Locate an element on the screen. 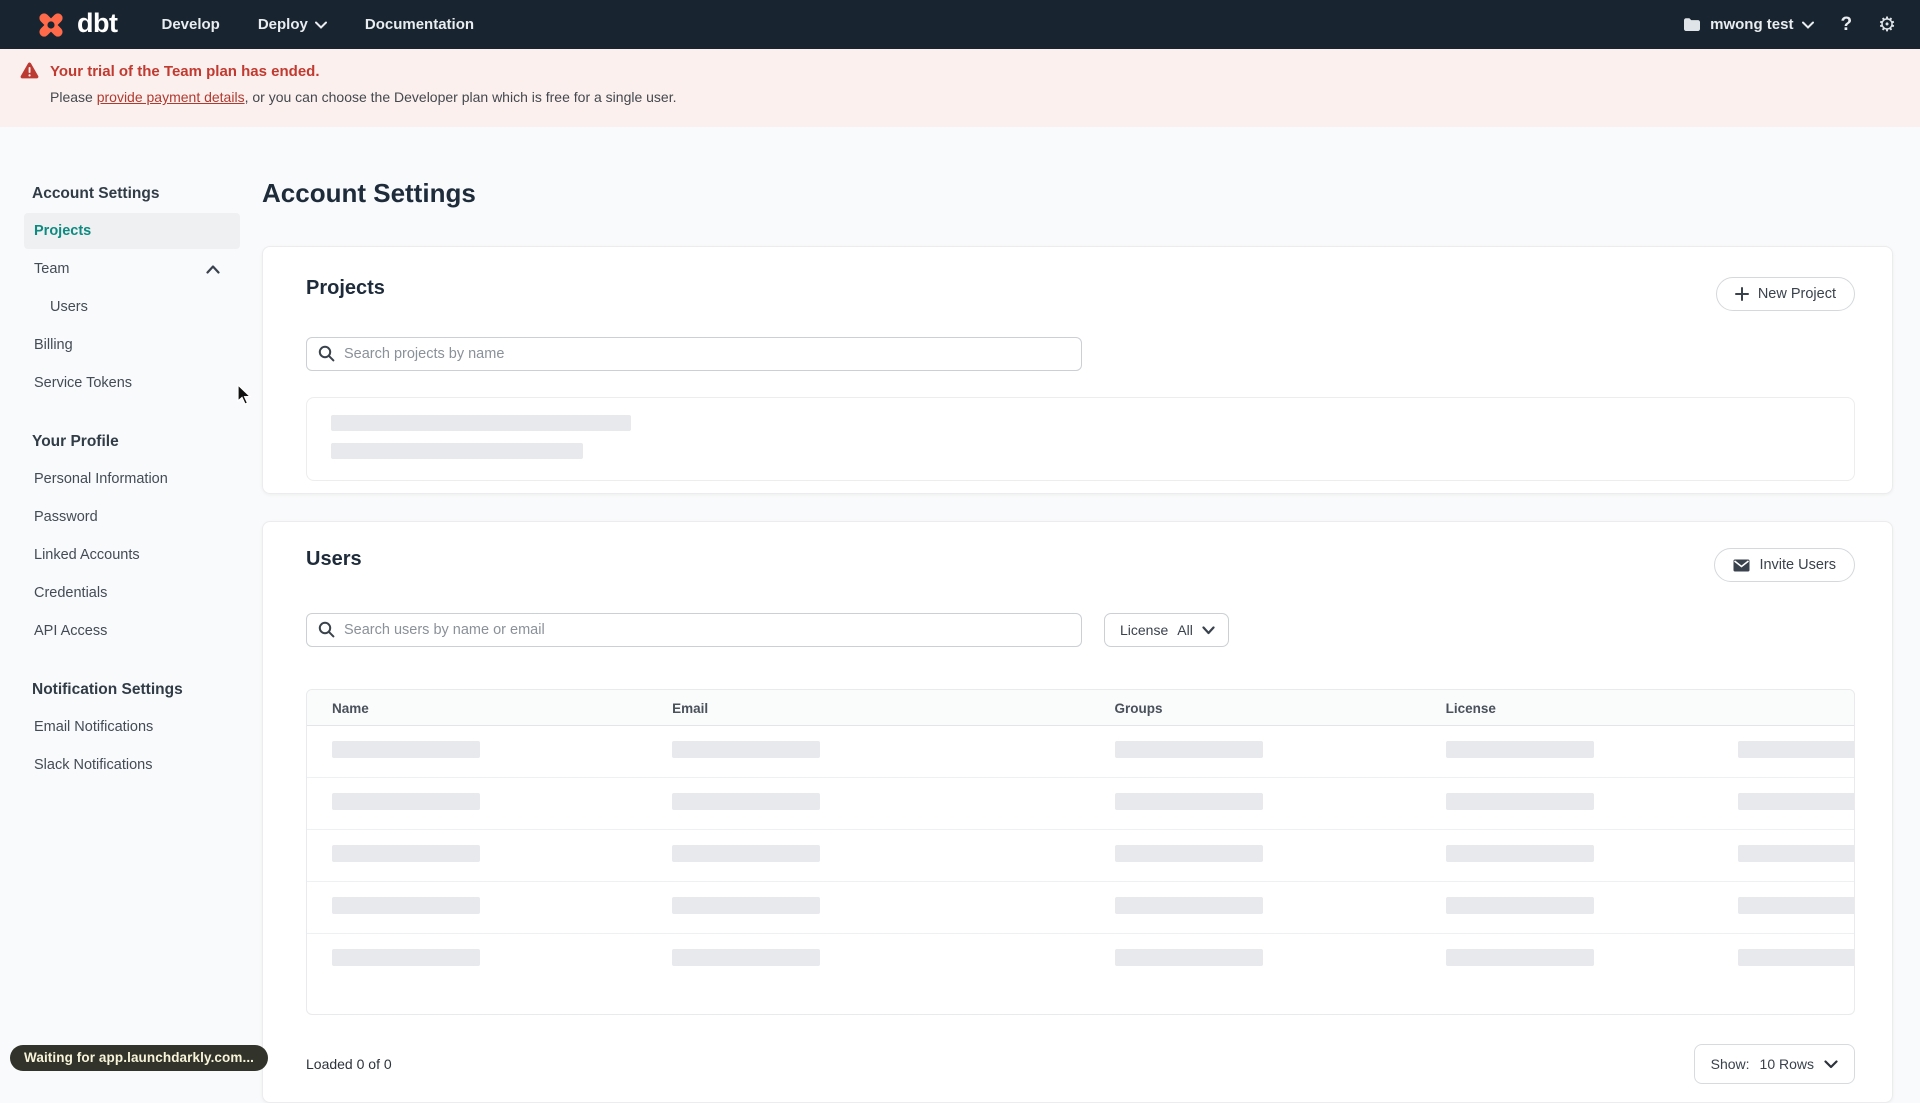 Image resolution: width=1920 pixels, height=1103 pixels. account-switcher: mwong test is located at coordinates (1749, 24).